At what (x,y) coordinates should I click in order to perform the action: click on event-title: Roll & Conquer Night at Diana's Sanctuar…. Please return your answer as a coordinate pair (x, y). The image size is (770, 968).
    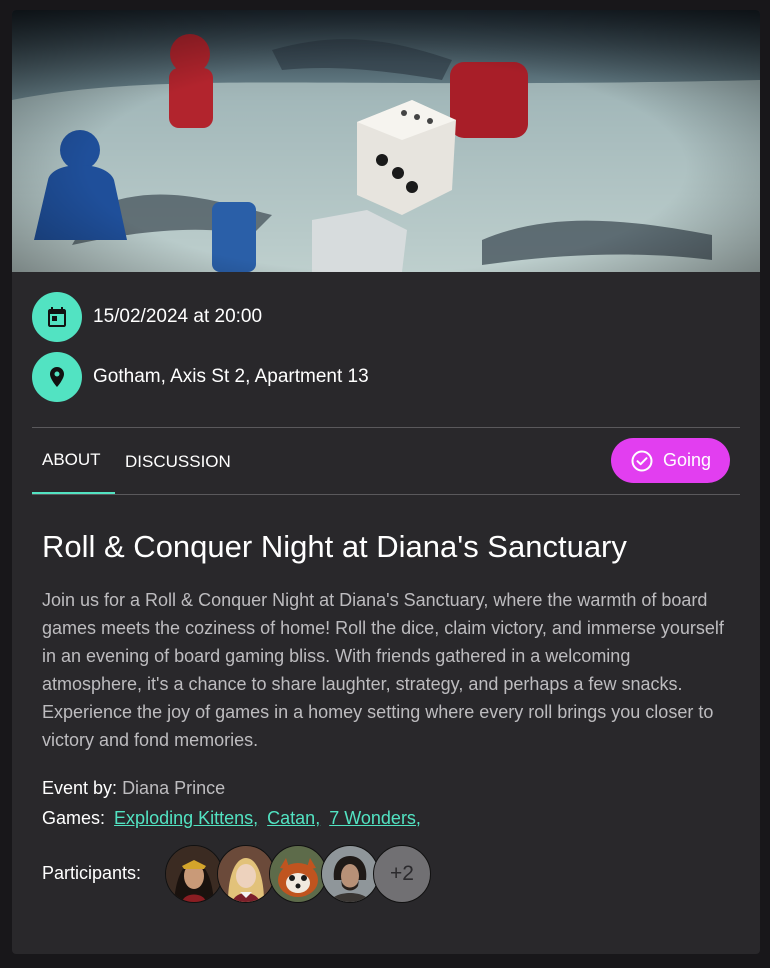
    Looking at the image, I should click on (334, 546).